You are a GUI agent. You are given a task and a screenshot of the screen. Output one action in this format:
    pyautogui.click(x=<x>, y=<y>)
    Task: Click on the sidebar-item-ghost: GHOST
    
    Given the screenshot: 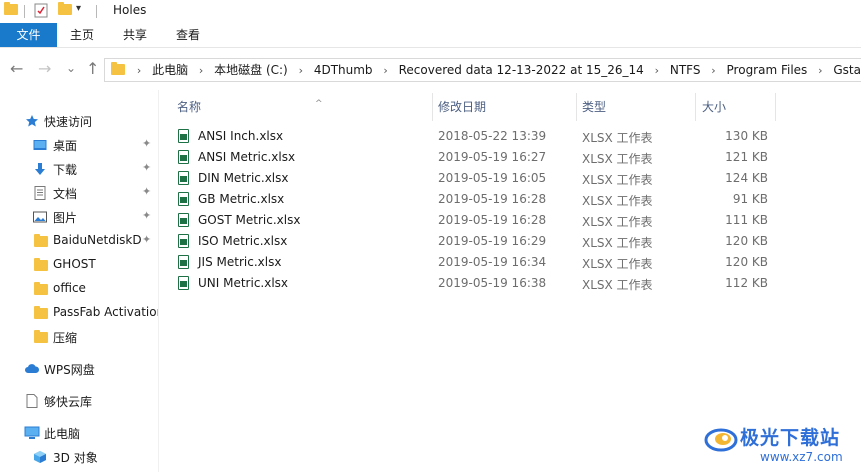 What is the action you would take?
    pyautogui.click(x=79, y=265)
    